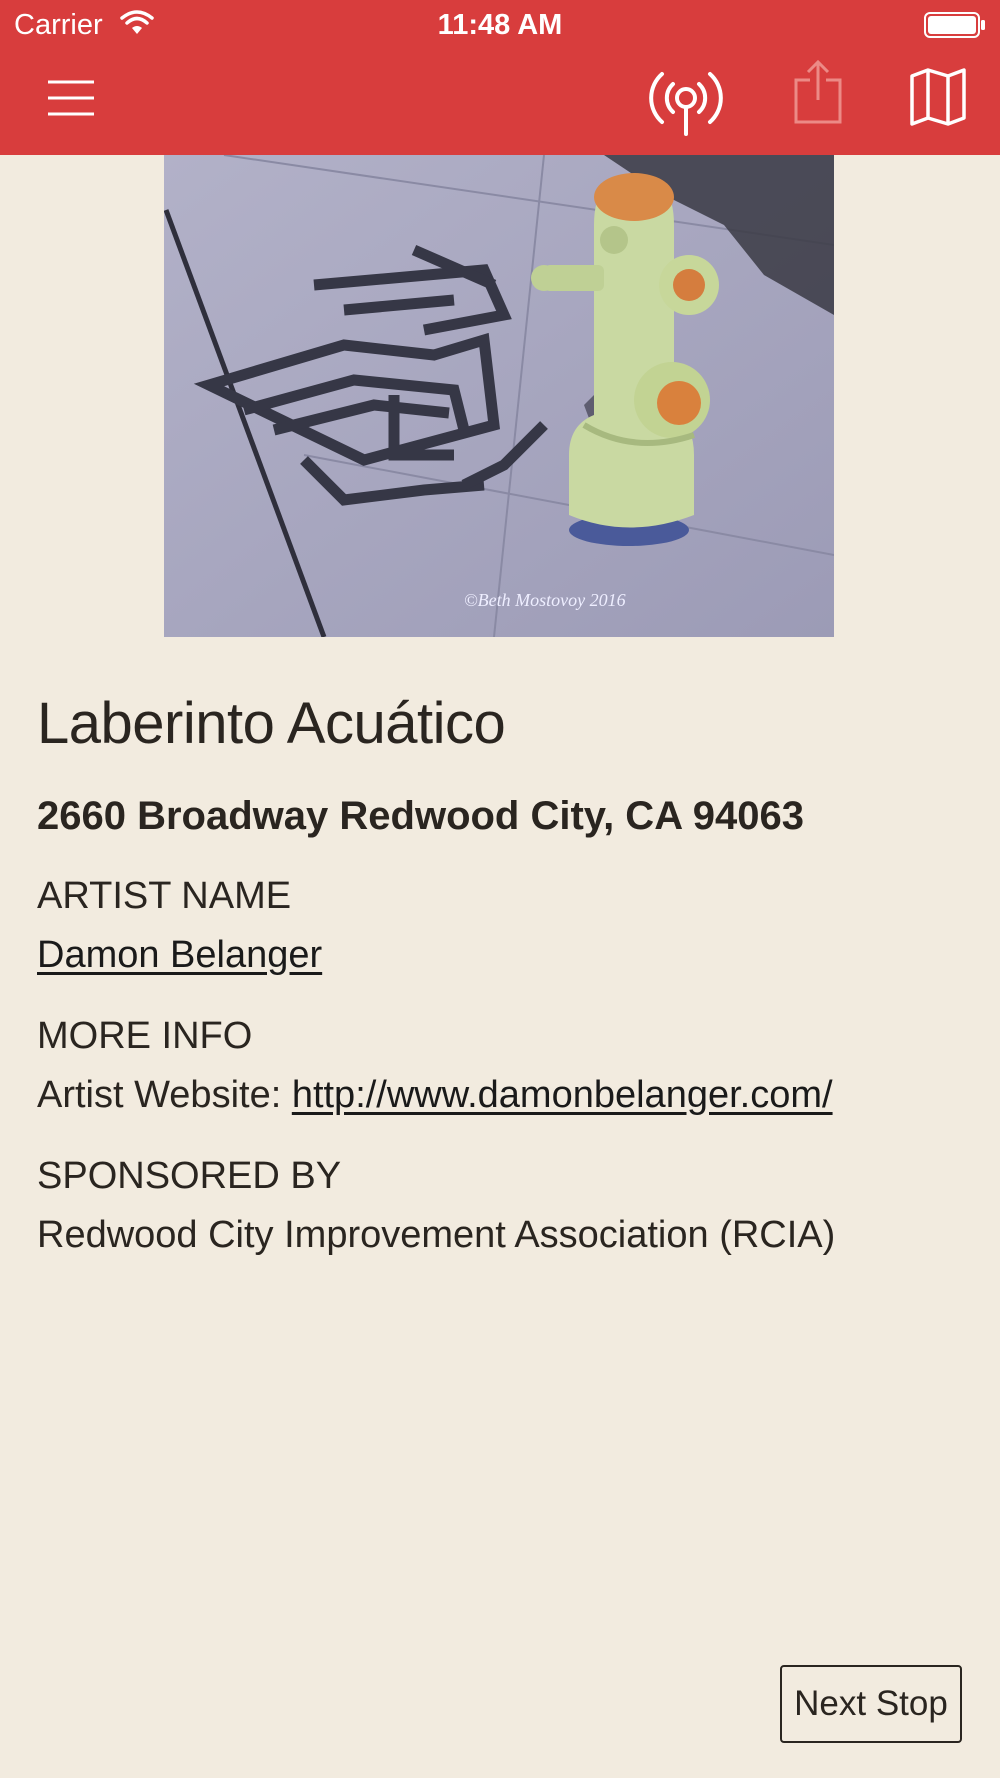  I want to click on artist-website-prefix: Artist Website:, so click(164, 1095).